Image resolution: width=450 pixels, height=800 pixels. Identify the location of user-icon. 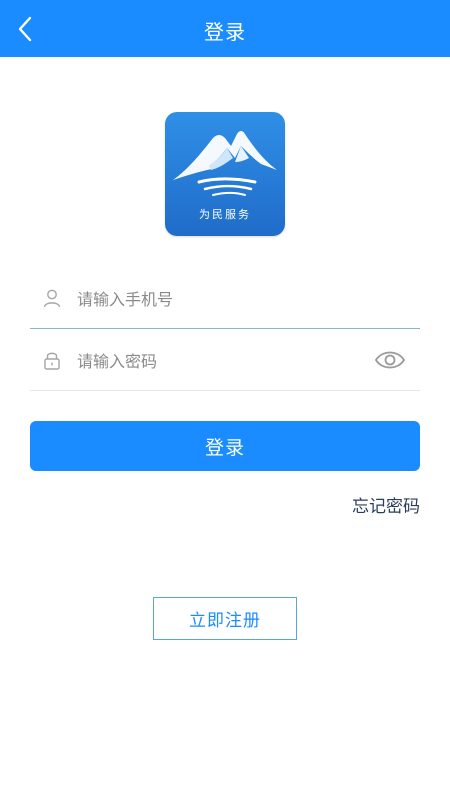
(52, 298).